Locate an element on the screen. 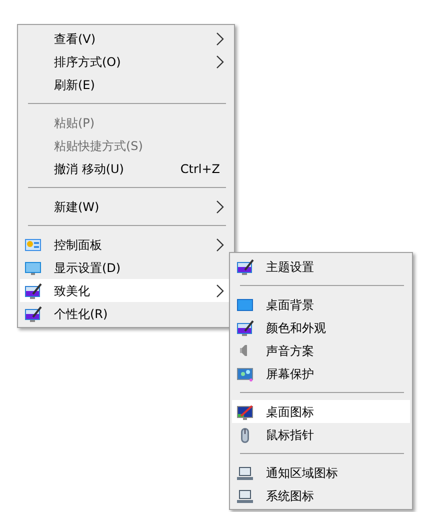 Image resolution: width=433 pixels, height=512 pixels. menu-label: 主题设置 is located at coordinates (290, 267).